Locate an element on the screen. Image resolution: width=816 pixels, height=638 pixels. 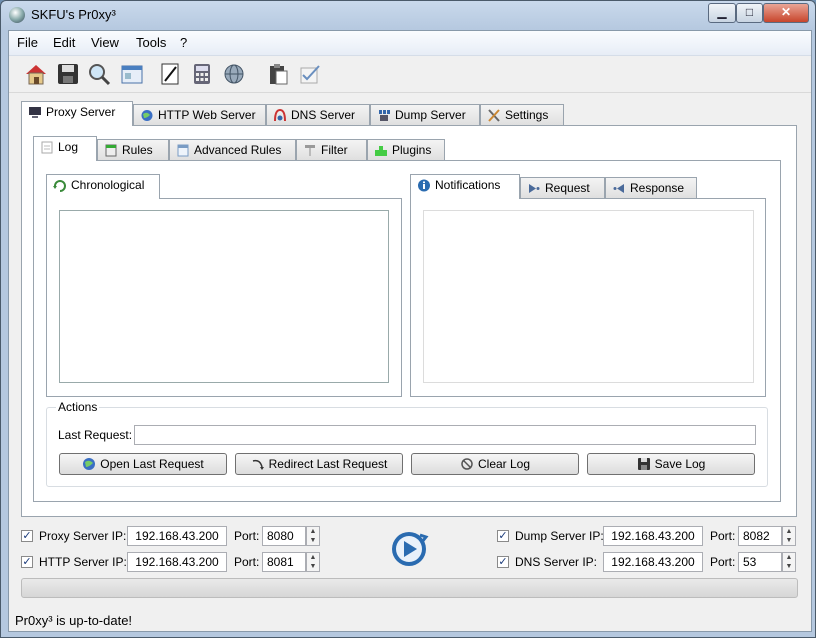
response-icon is located at coordinates (618, 188).